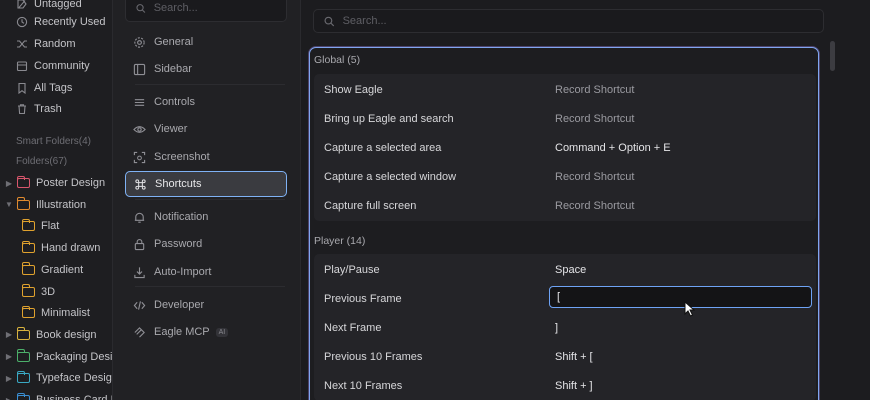 The width and height of the screenshot is (870, 400). I want to click on folder-item: ▼ Illustration, so click(45, 205).